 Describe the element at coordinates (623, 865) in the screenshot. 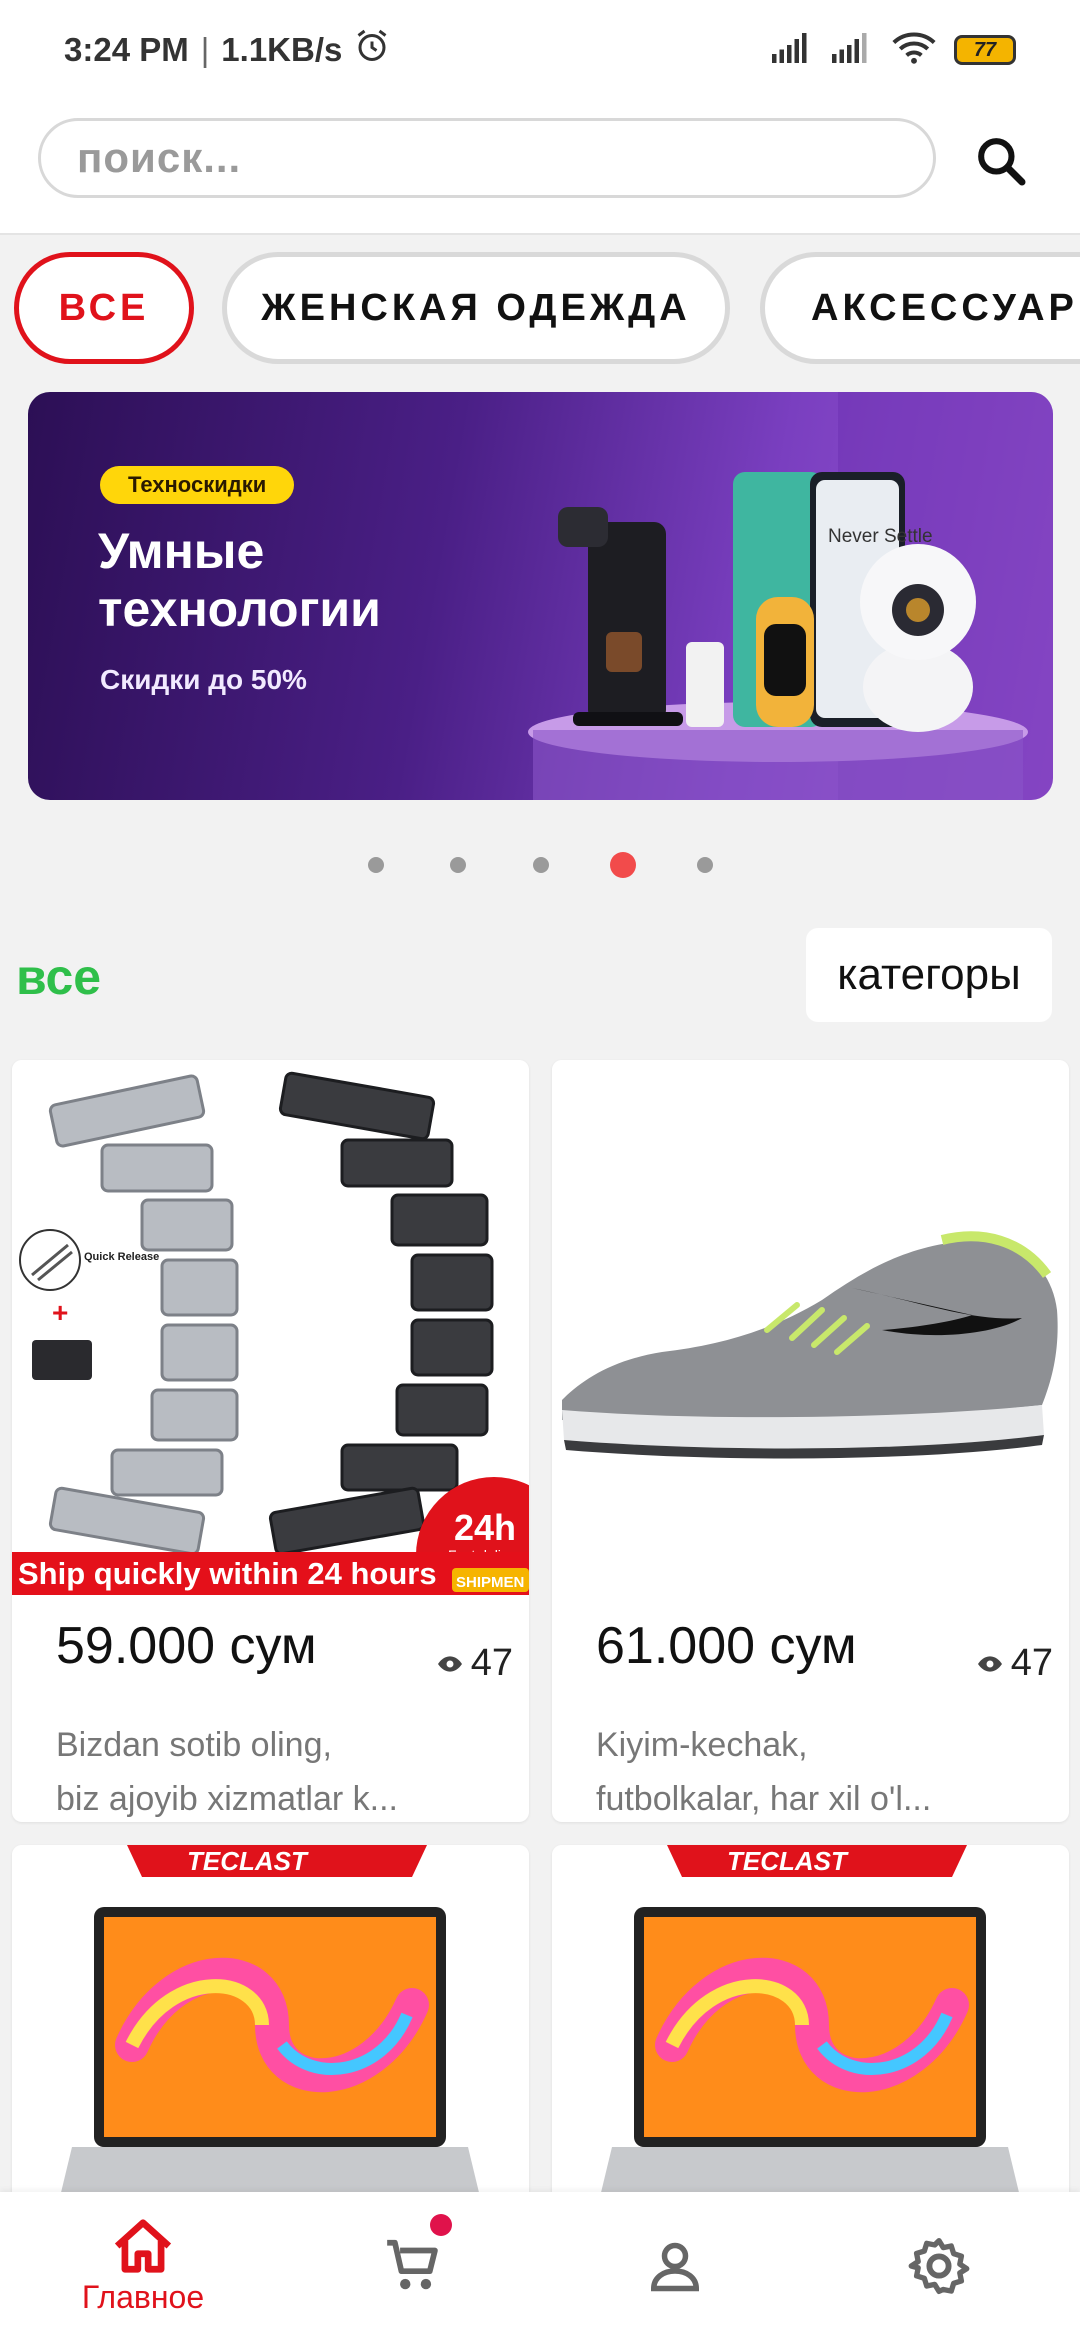

I see `pagination-dot-active` at that location.